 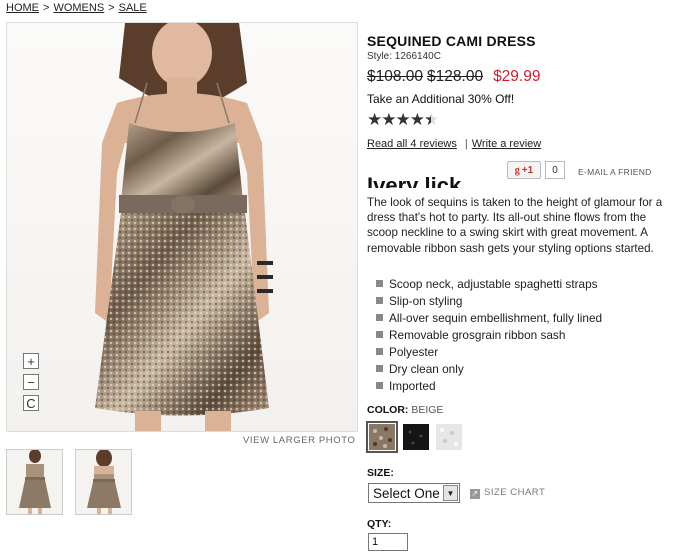 What do you see at coordinates (527, 170) in the screenshot?
I see `google-plus-label: +1` at bounding box center [527, 170].